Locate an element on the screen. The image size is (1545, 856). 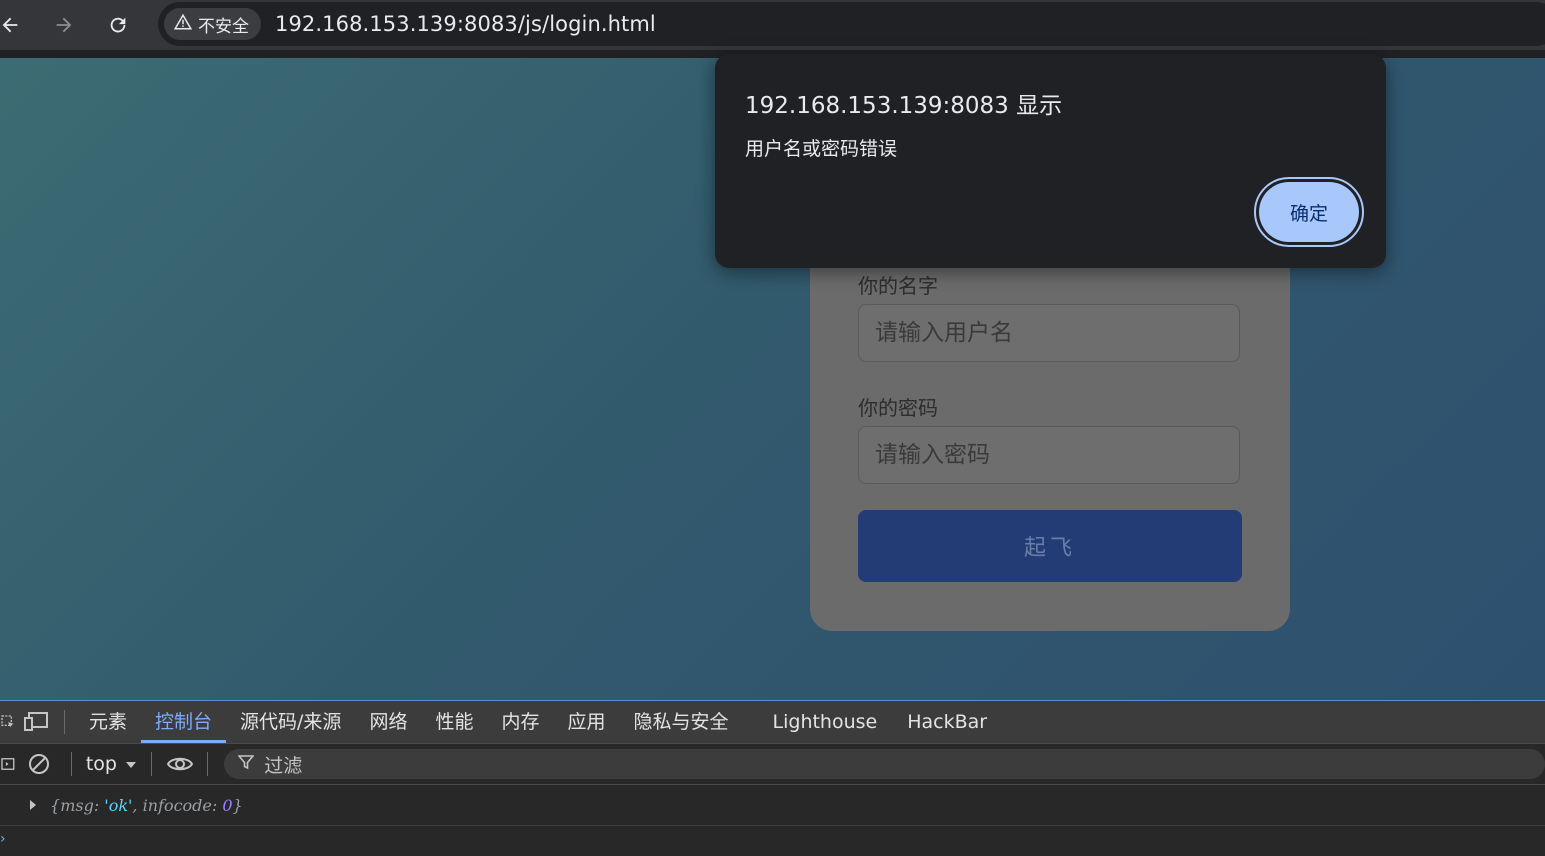
sidebar-toggle-icon is located at coordinates (8, 764).